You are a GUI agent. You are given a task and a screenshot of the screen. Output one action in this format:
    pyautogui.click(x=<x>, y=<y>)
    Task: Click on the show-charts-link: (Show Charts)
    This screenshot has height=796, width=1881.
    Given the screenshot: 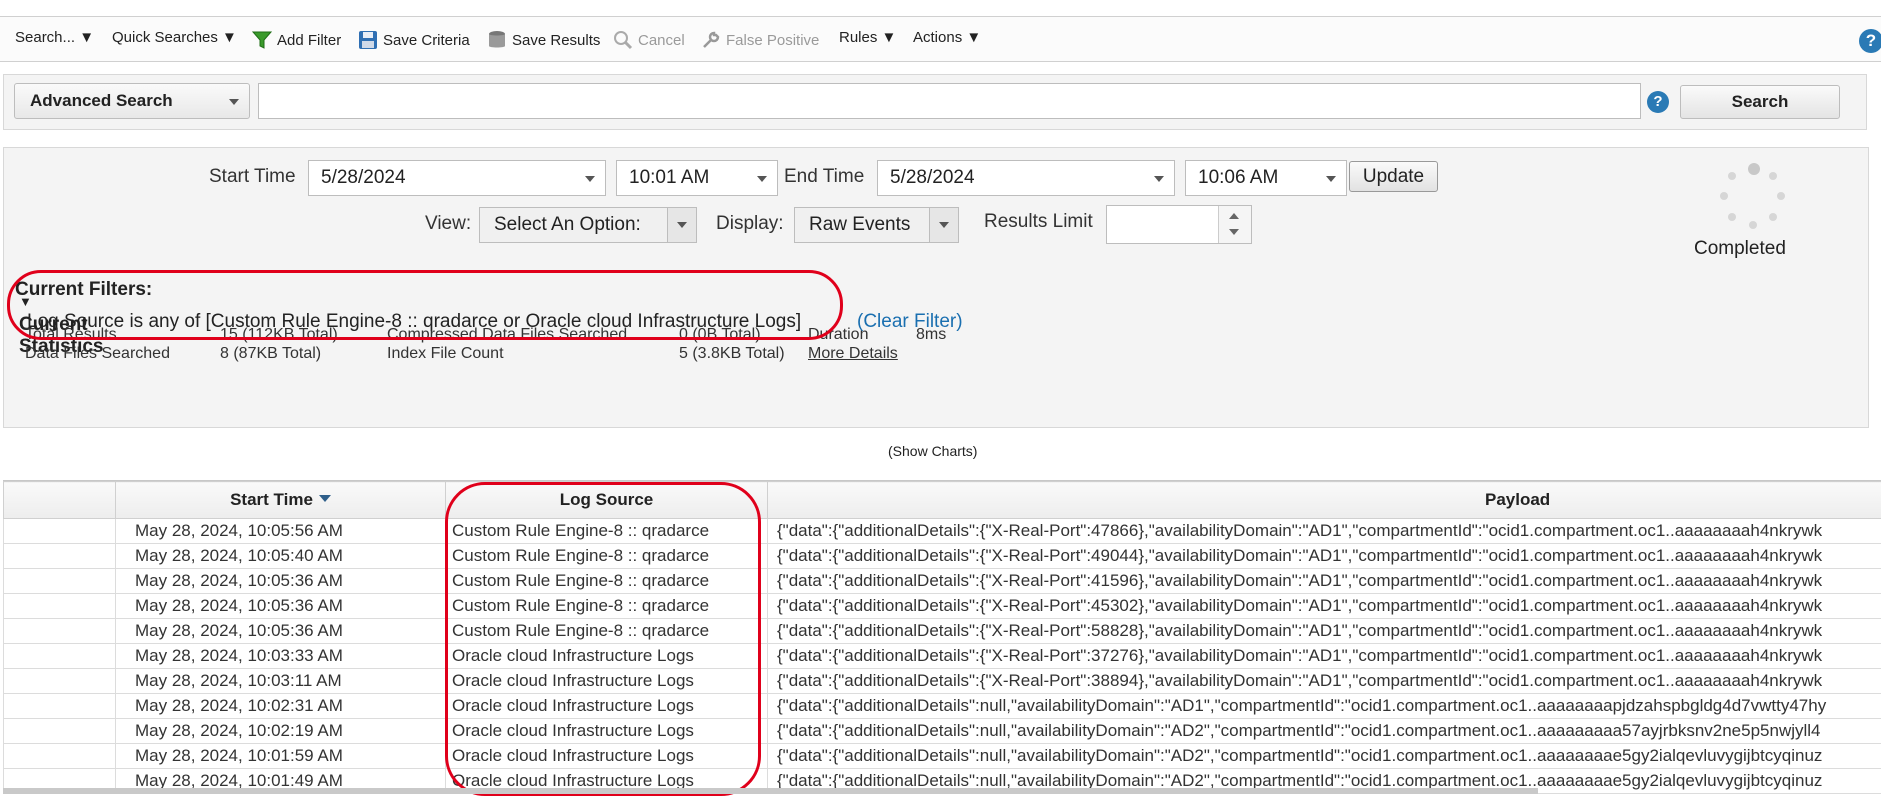 What is the action you would take?
    pyautogui.click(x=932, y=451)
    